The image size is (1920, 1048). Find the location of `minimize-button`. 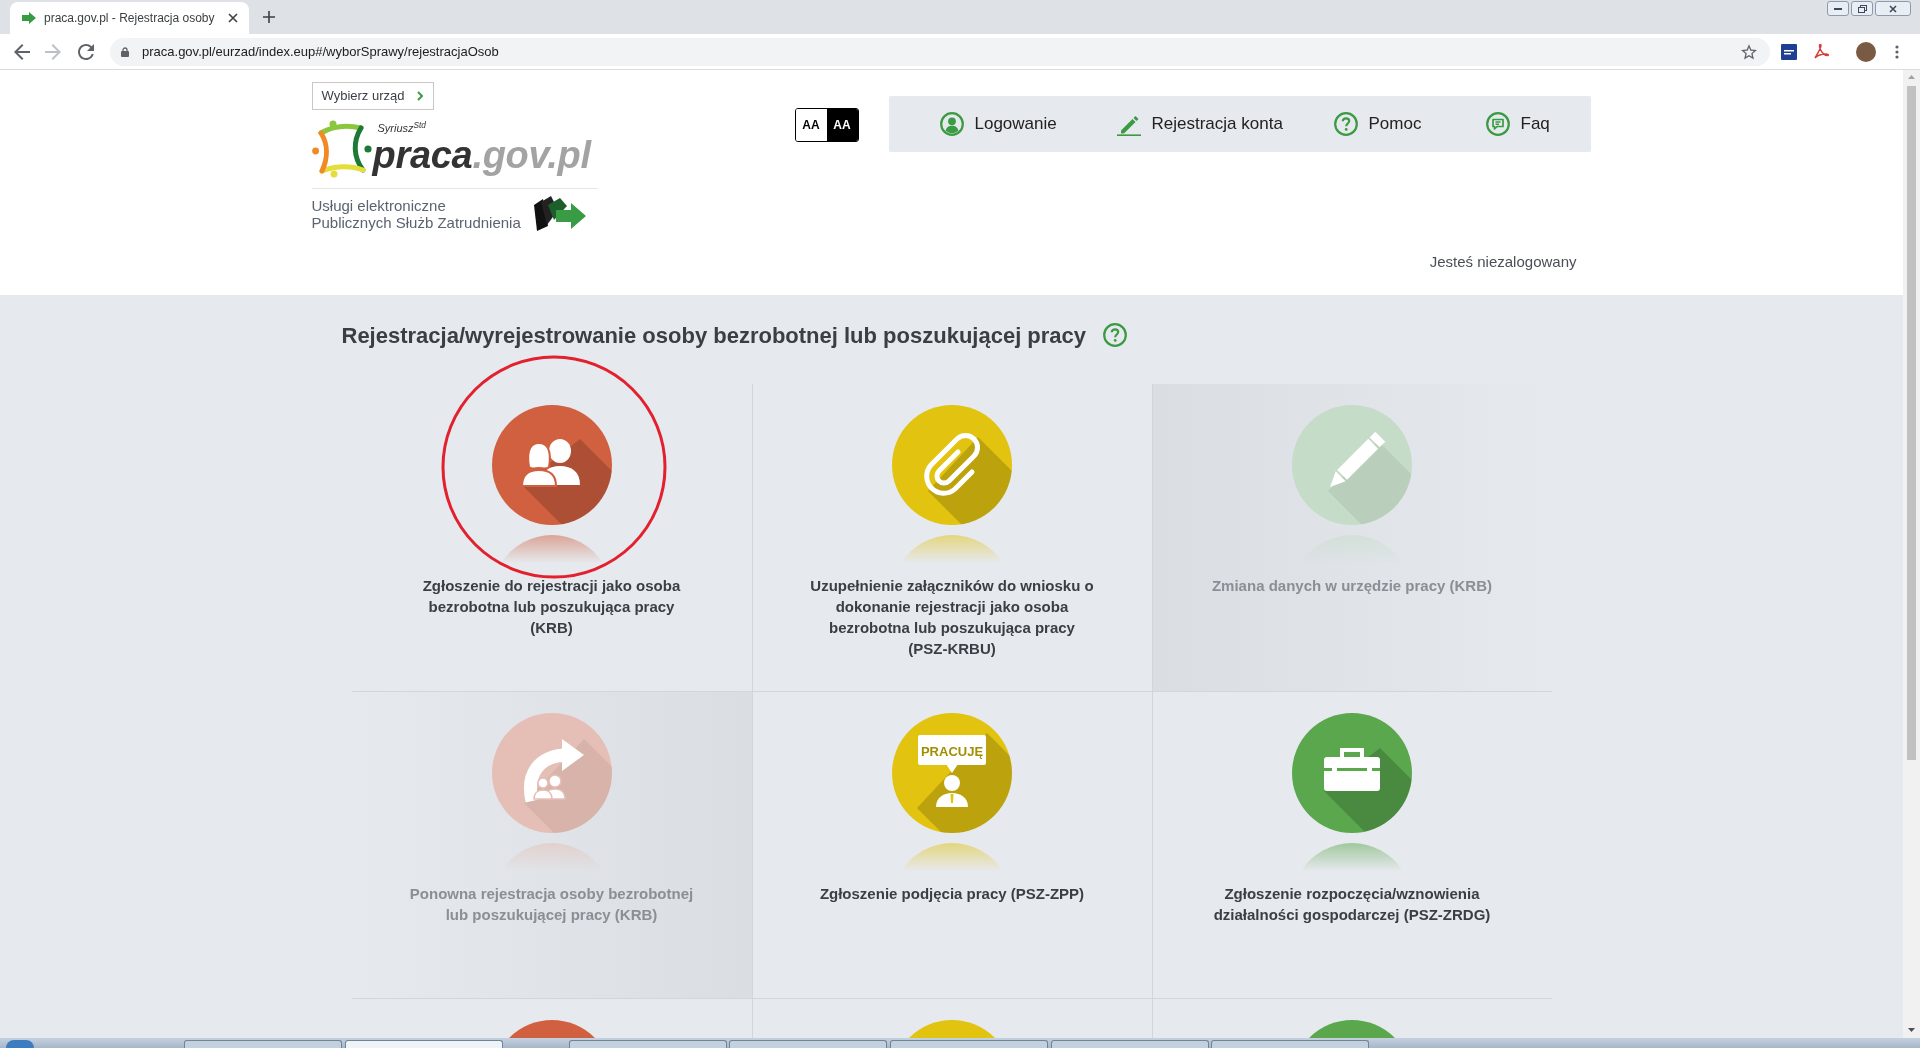

minimize-button is located at coordinates (1838, 8).